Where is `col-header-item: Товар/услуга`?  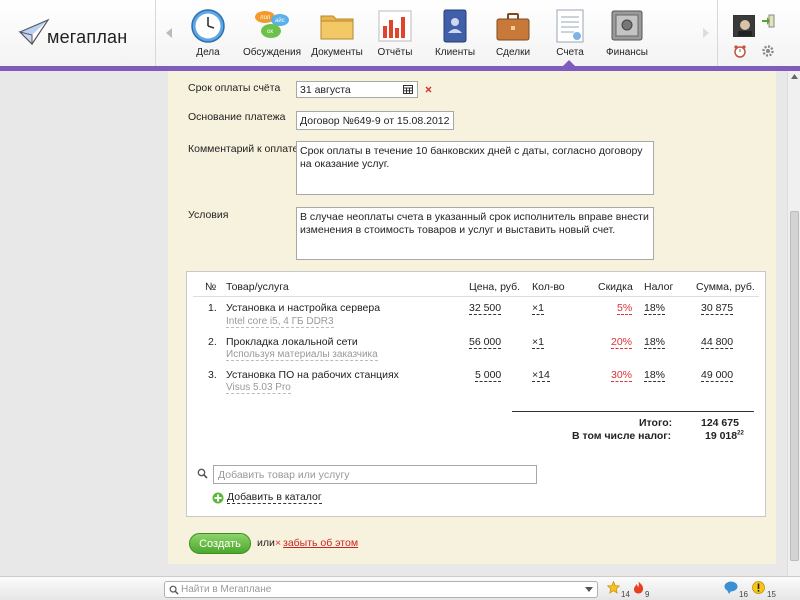
col-header-item: Товар/услуга is located at coordinates (257, 287).